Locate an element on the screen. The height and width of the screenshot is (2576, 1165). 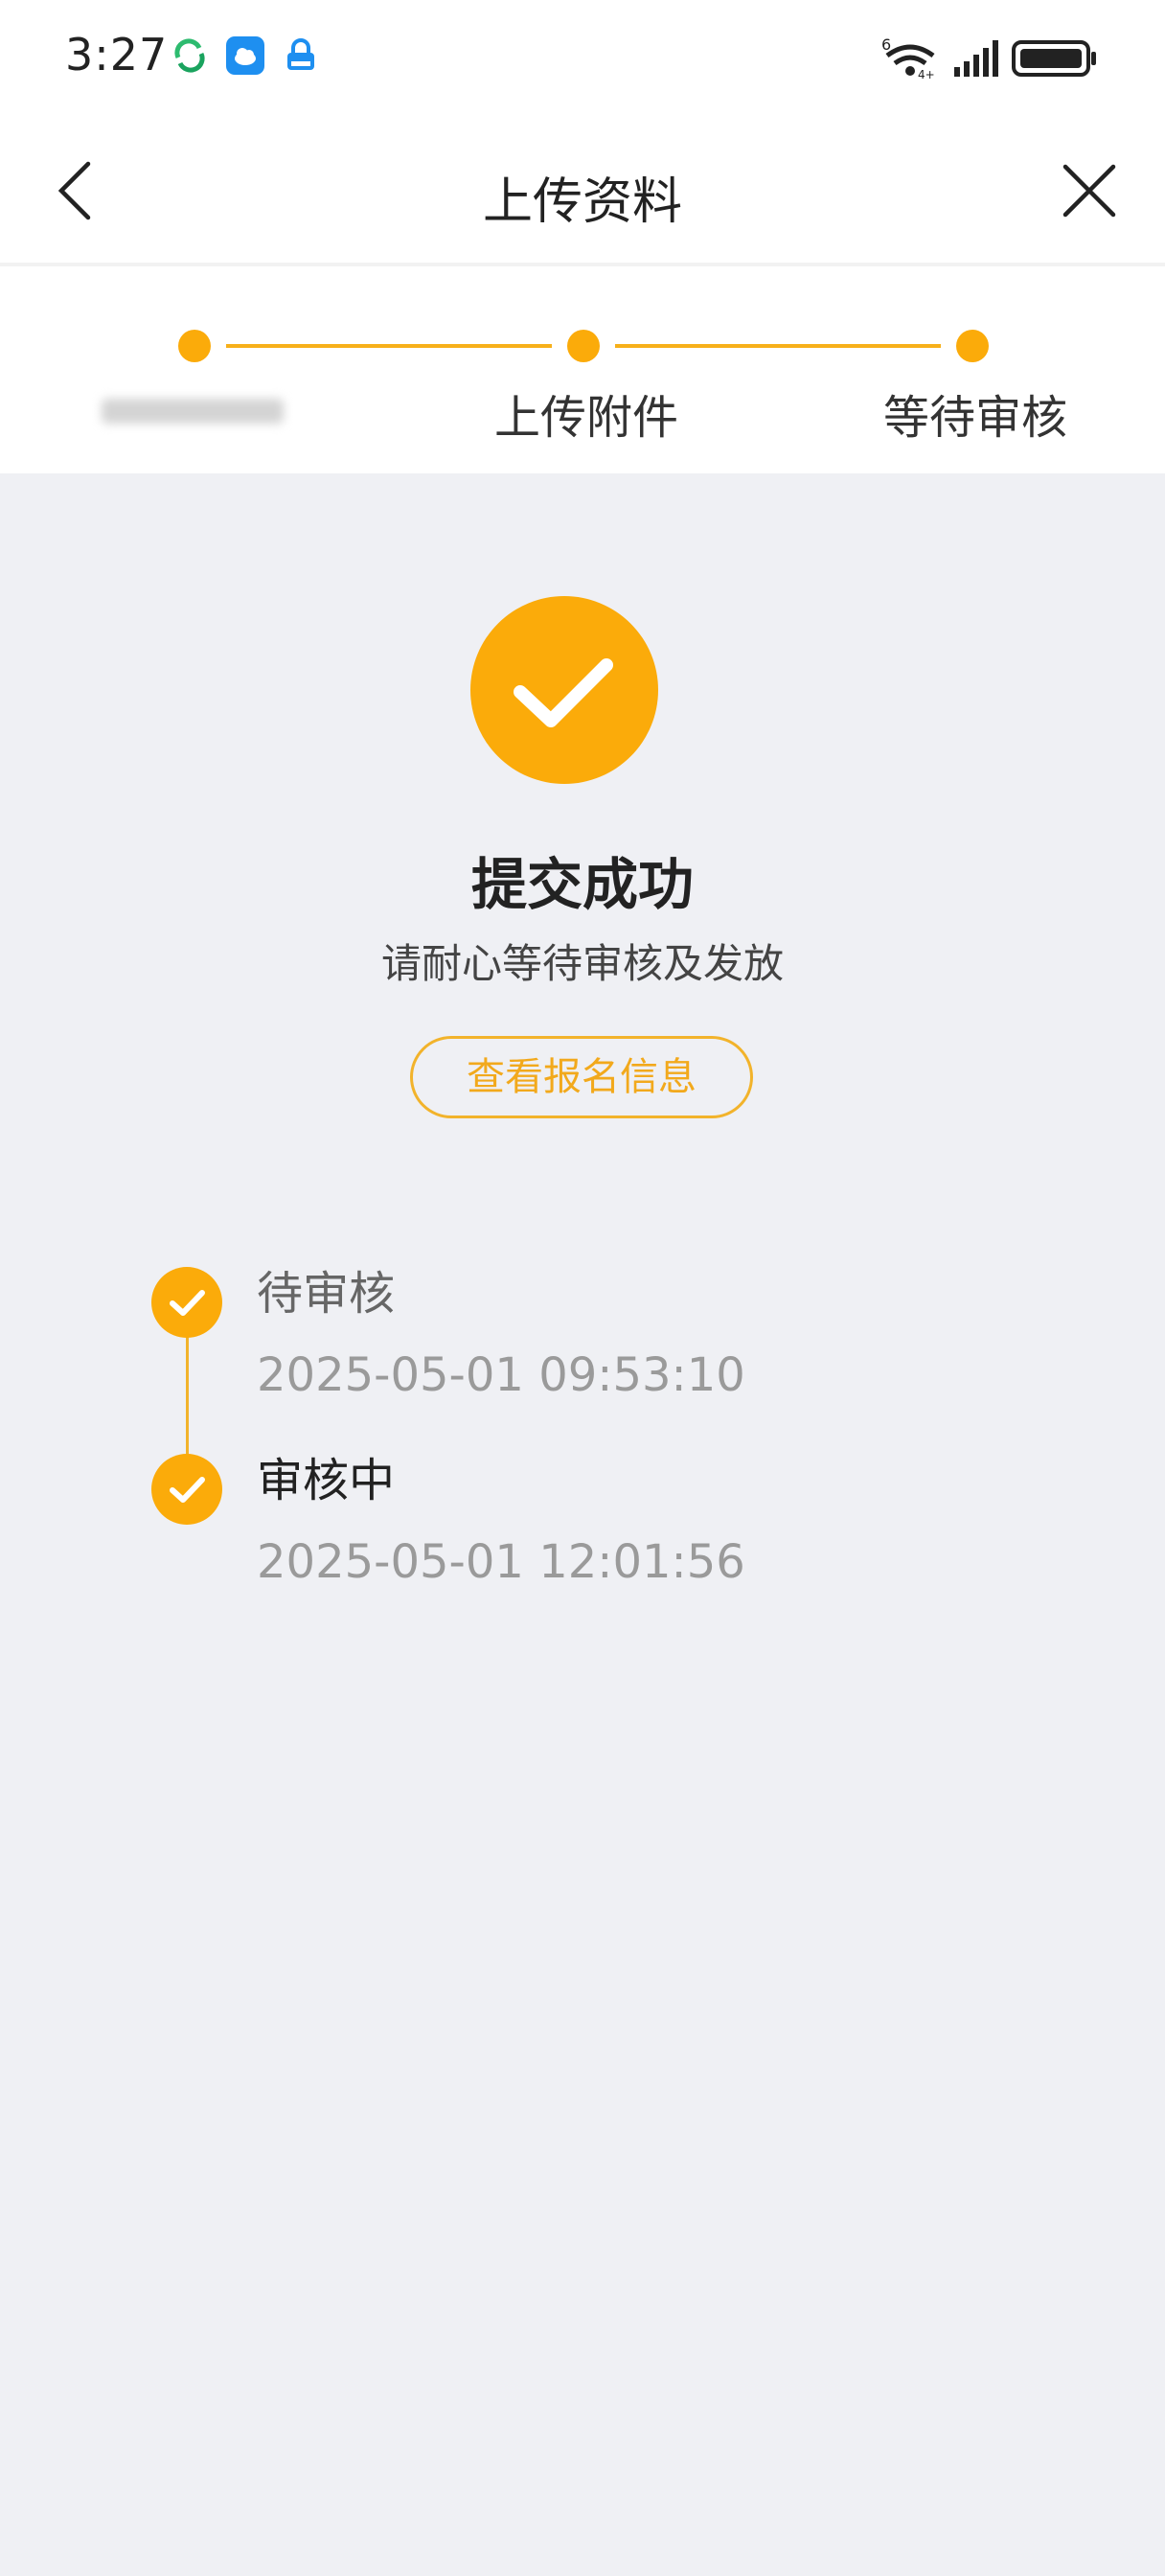
checkmark-icon is located at coordinates (563, 692).